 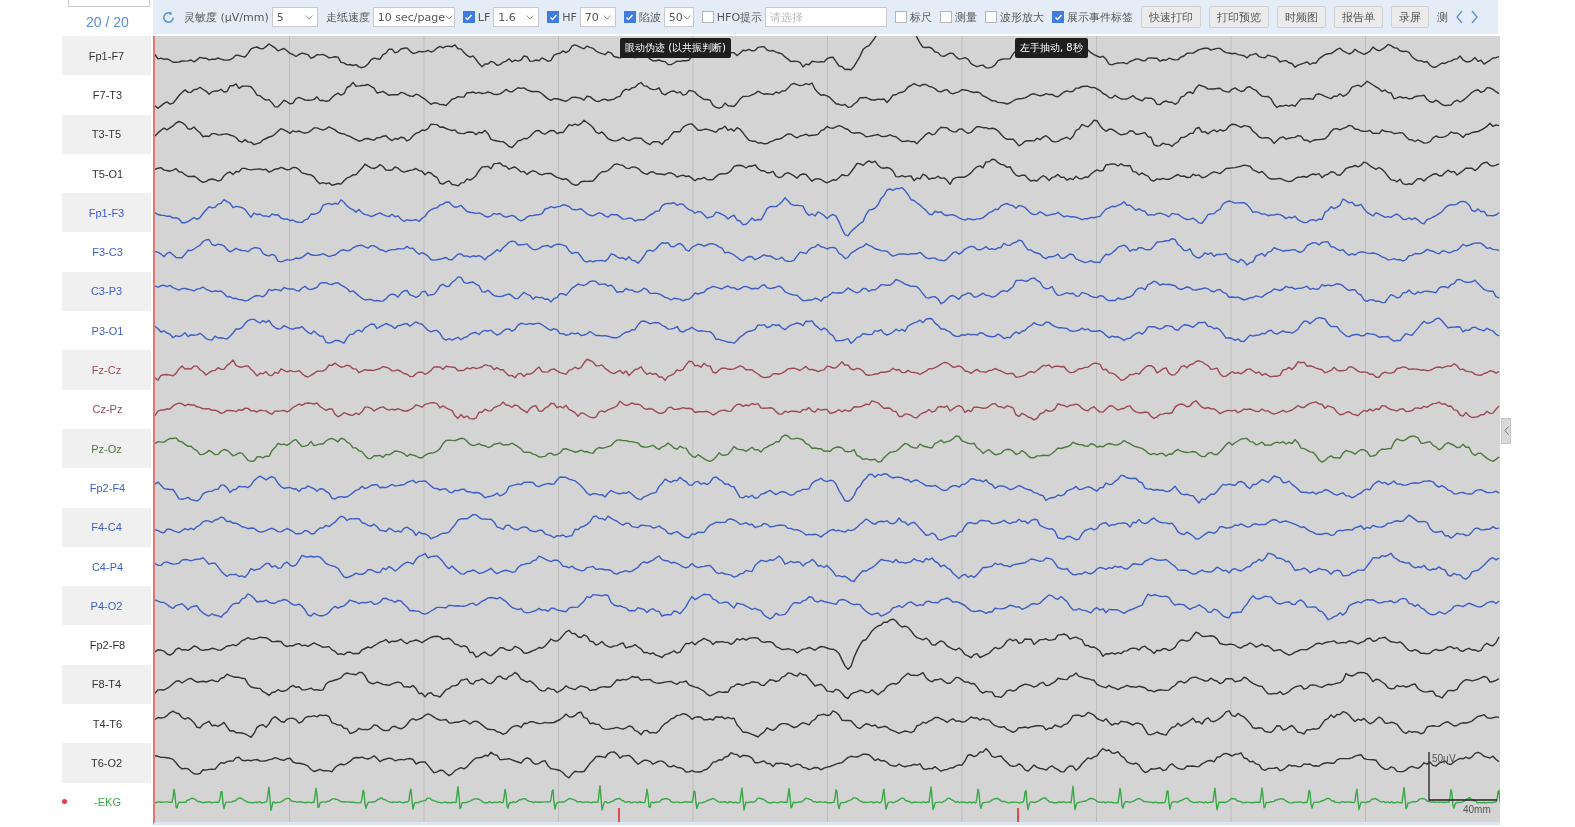 I want to click on event-tag: 眼动伪迹 (以共振判断), so click(x=675, y=48).